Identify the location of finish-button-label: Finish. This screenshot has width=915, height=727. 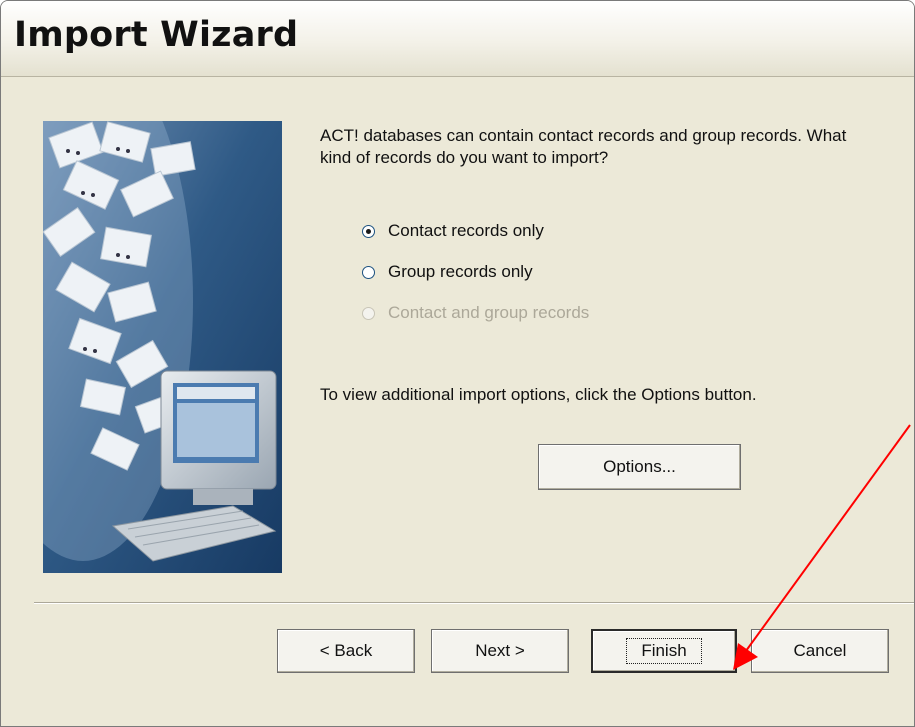
(664, 651).